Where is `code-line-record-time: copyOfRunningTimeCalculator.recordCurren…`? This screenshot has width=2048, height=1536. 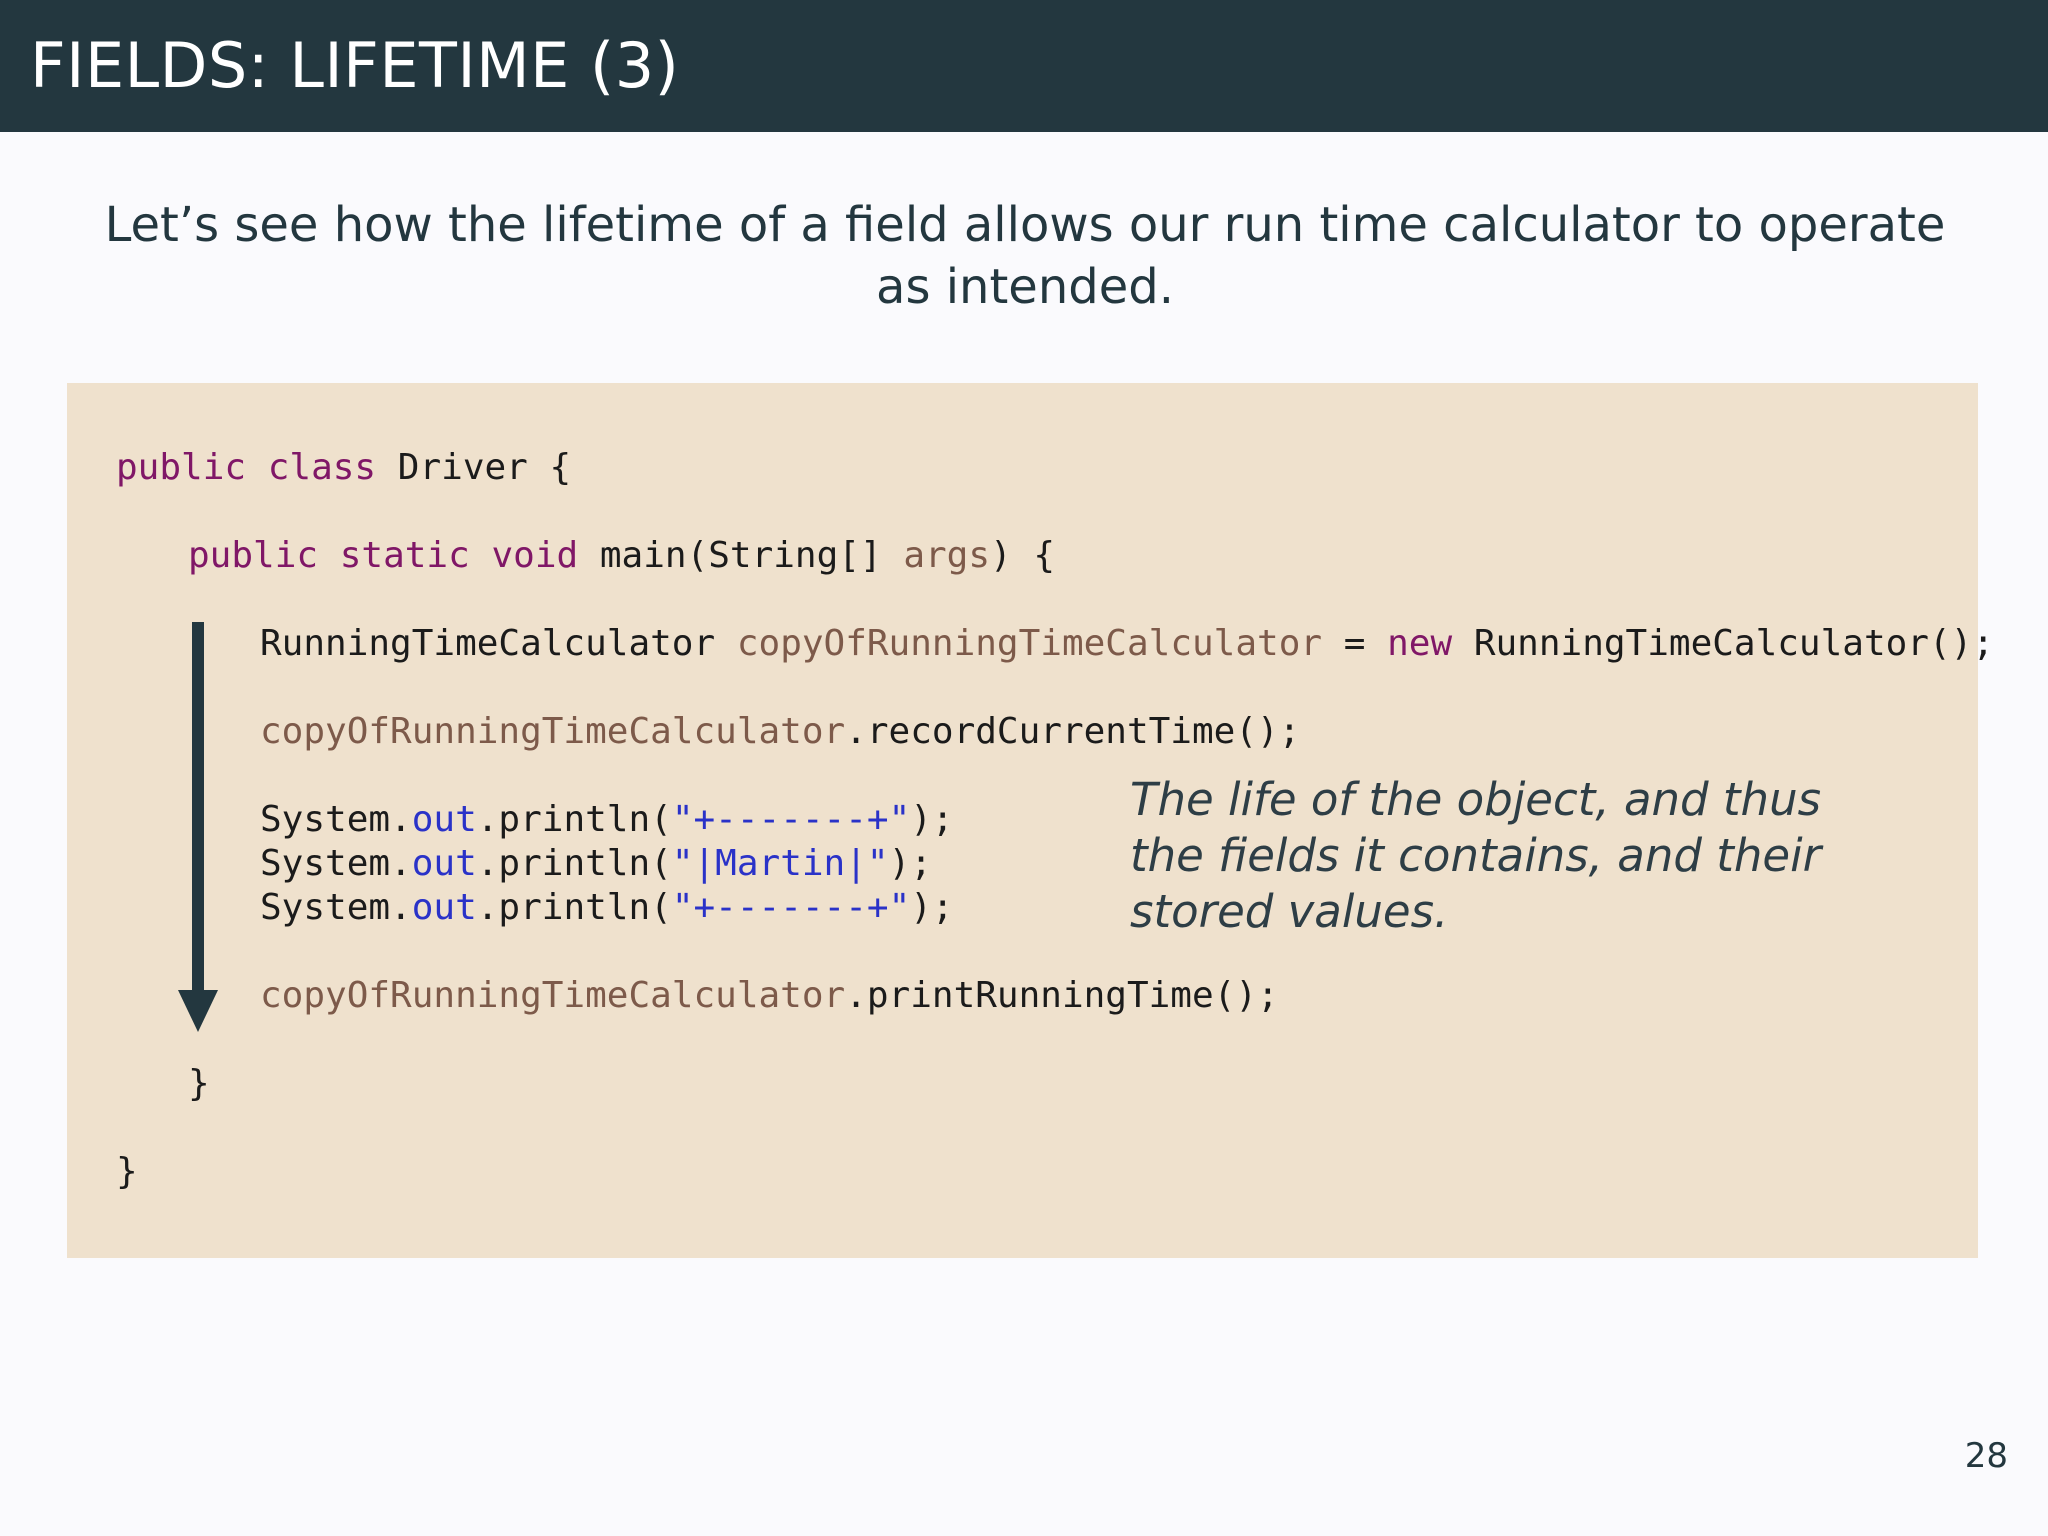 code-line-record-time: copyOfRunningTimeCalculator.recordCurren… is located at coordinates (780, 732).